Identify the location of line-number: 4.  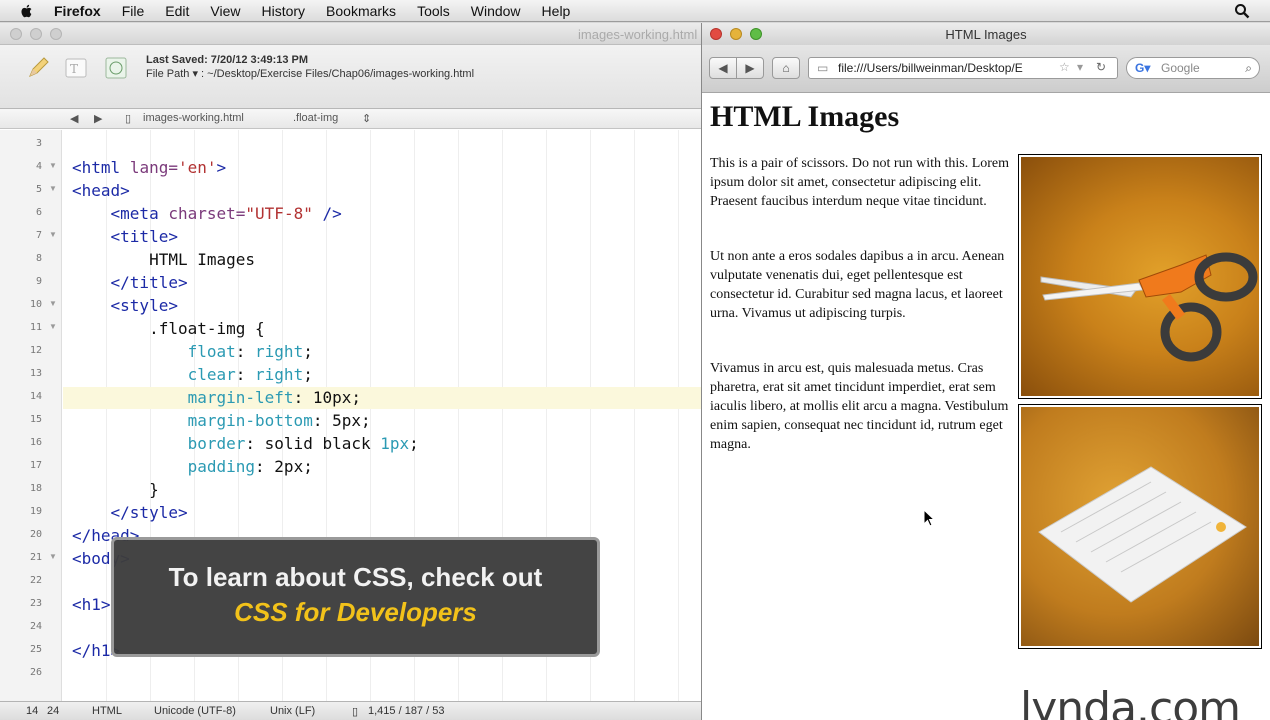
(38, 166).